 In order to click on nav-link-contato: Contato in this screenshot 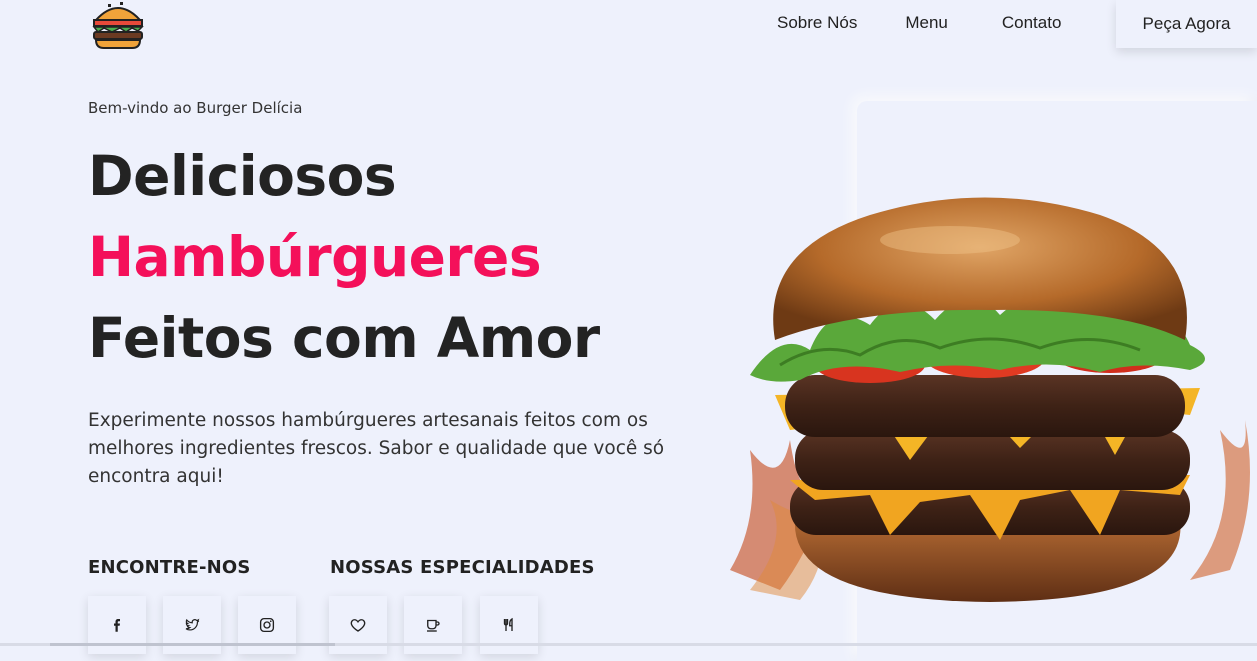, I will do `click(1032, 23)`.